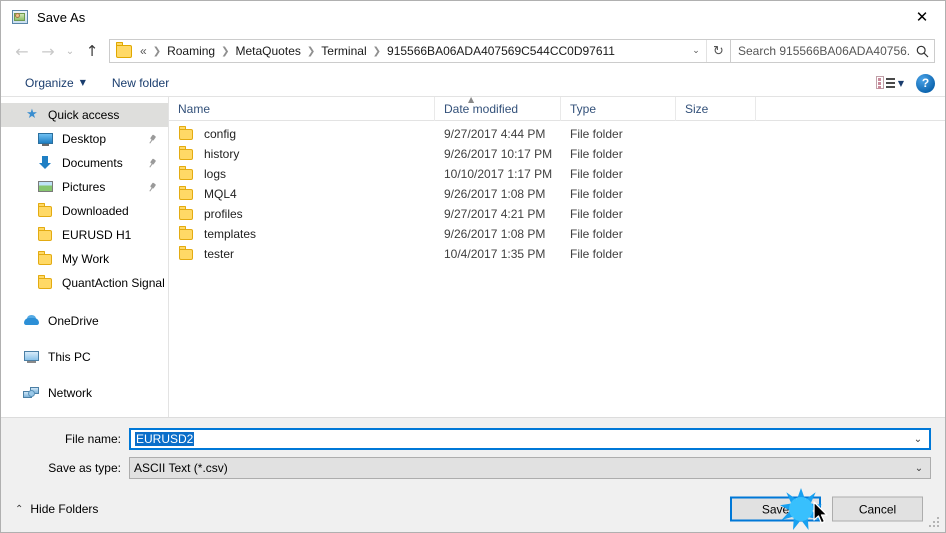 The image size is (946, 533). Describe the element at coordinates (61, 17) in the screenshot. I see `window-title: Save As` at that location.